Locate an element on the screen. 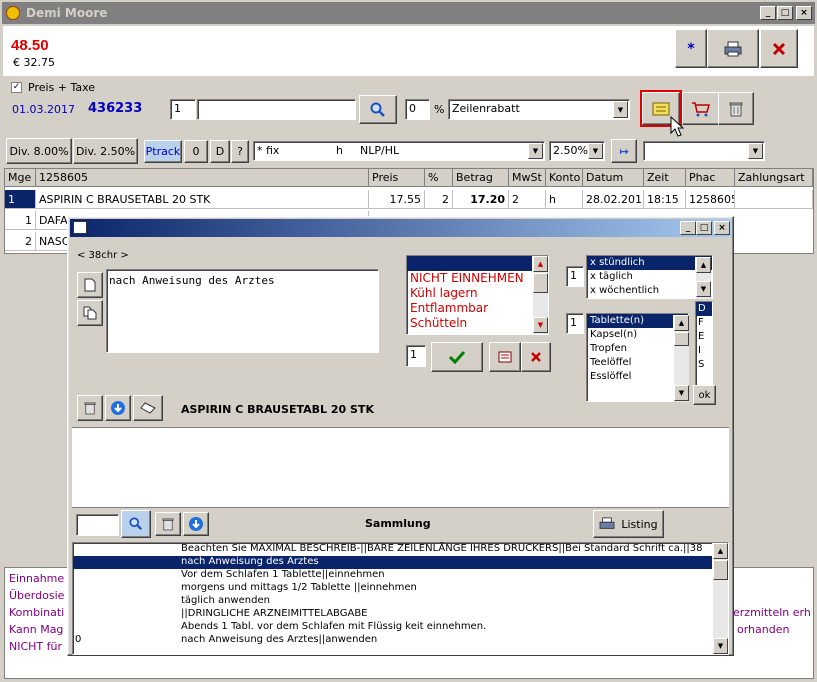 This screenshot has height=682, width=817. col-header-phac: Phac is located at coordinates (710, 178).